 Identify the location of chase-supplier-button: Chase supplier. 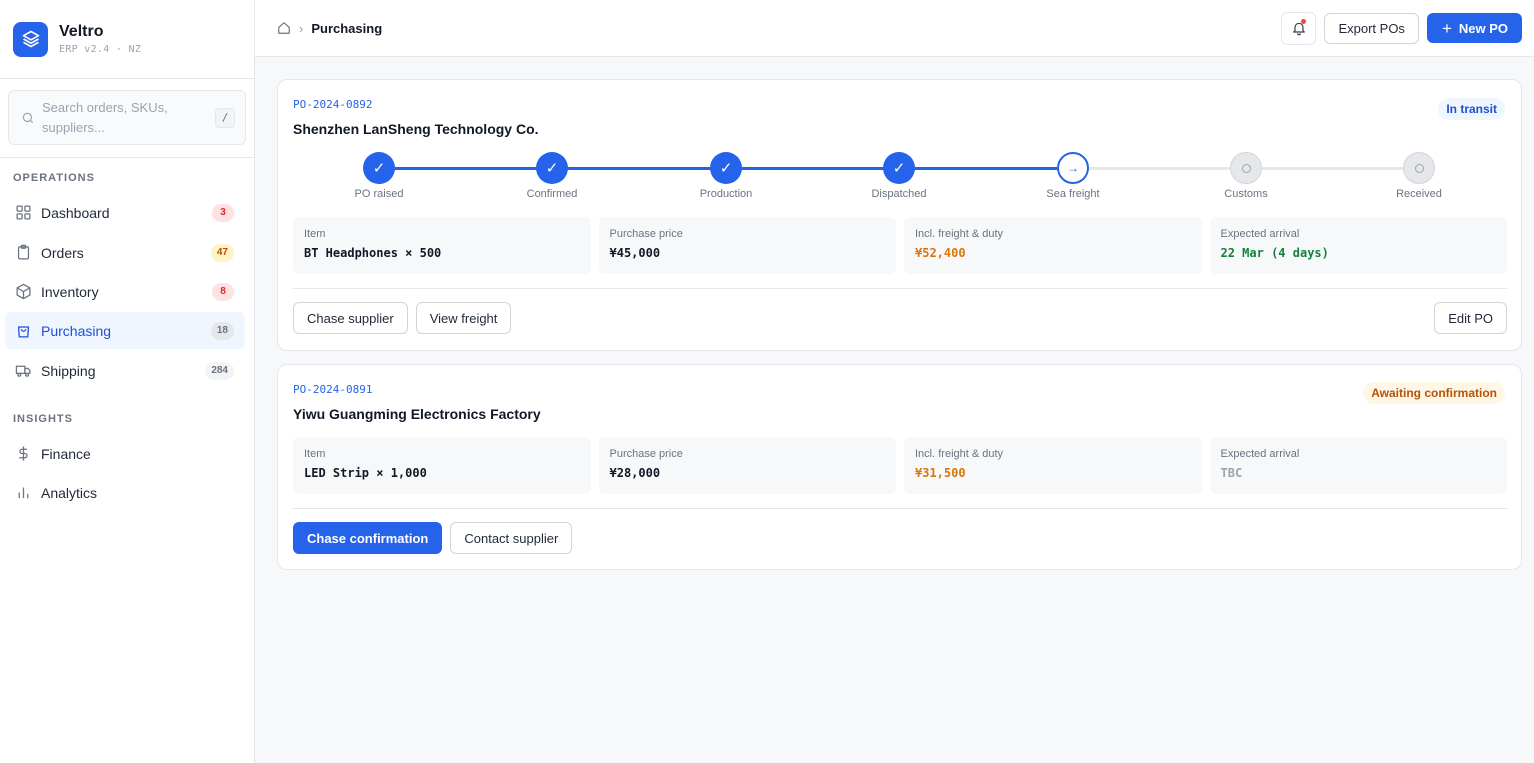
(350, 318).